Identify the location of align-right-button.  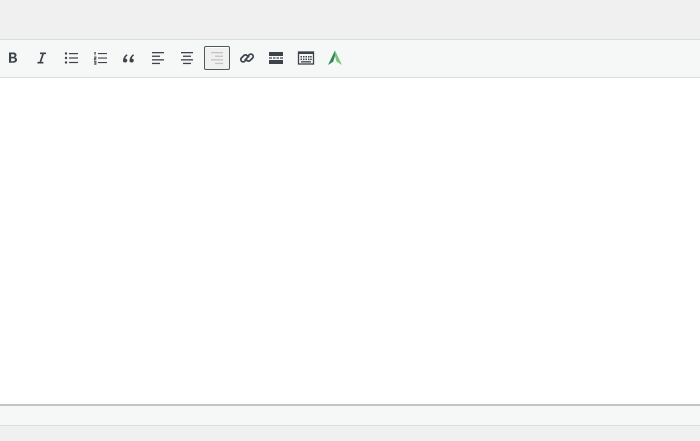
(217, 58).